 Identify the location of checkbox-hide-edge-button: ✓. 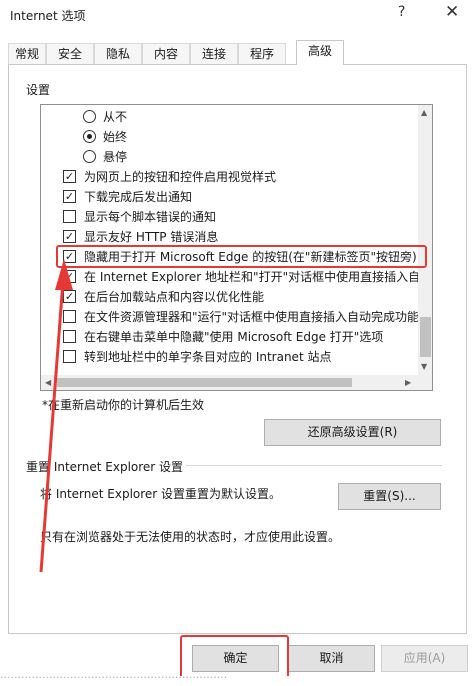
(69, 256).